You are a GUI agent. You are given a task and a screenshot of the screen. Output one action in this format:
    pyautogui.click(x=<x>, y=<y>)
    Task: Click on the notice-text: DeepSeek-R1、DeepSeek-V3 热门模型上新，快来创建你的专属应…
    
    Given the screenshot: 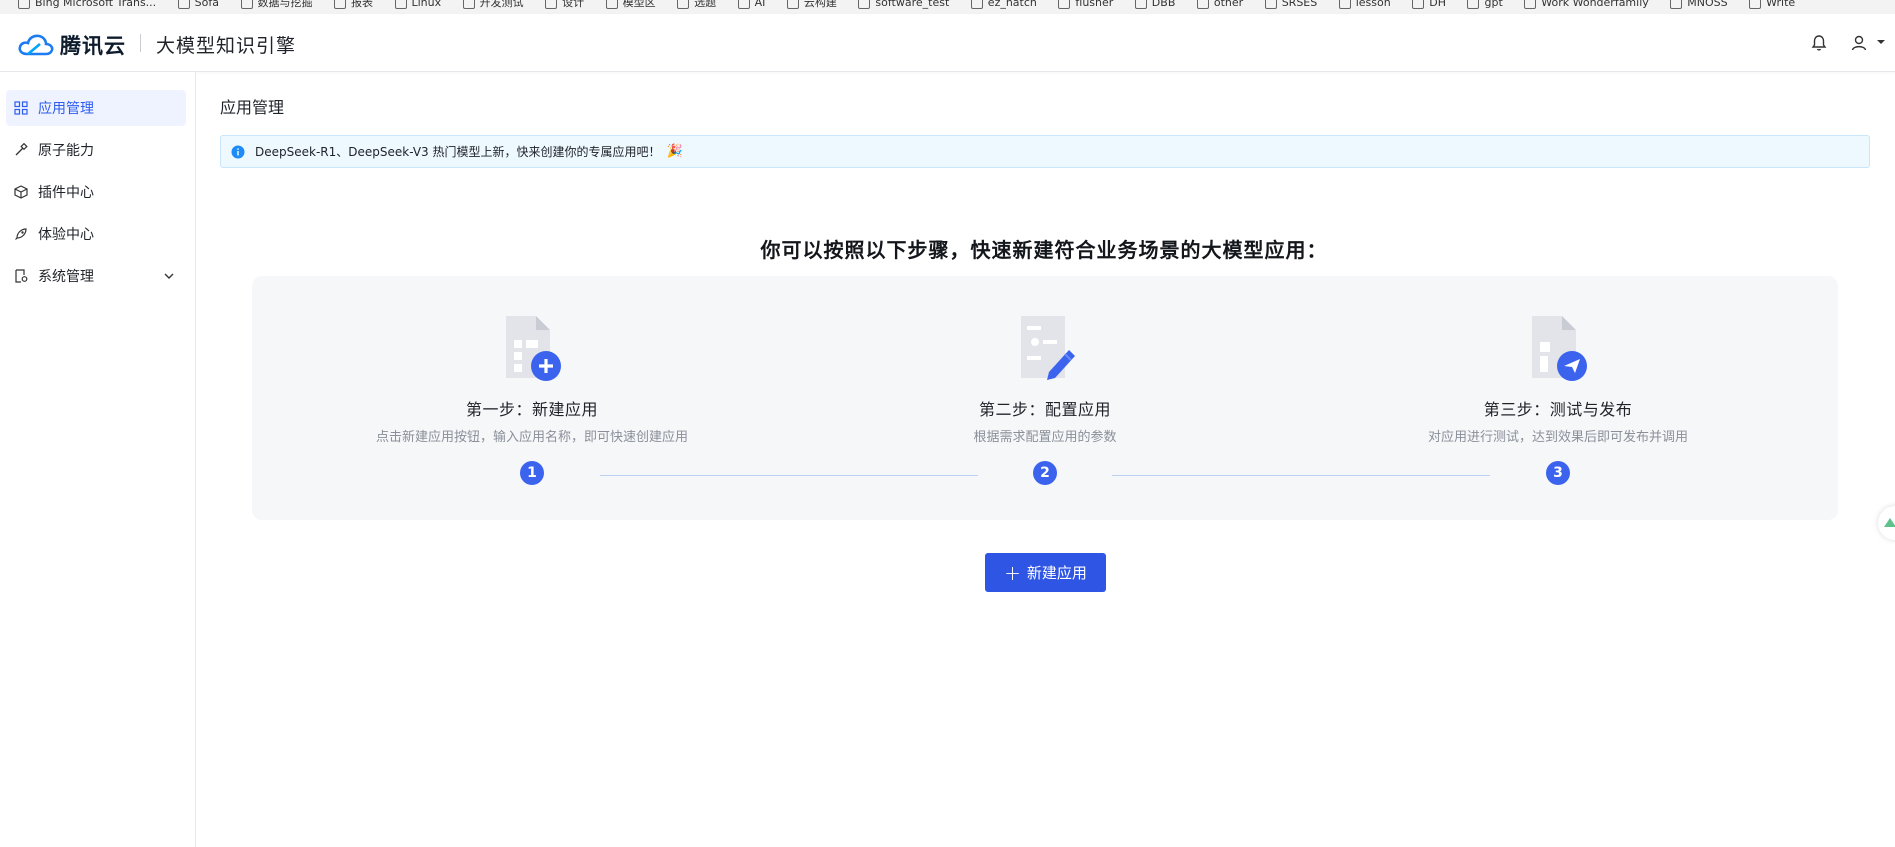 What is the action you would take?
    pyautogui.click(x=458, y=152)
    